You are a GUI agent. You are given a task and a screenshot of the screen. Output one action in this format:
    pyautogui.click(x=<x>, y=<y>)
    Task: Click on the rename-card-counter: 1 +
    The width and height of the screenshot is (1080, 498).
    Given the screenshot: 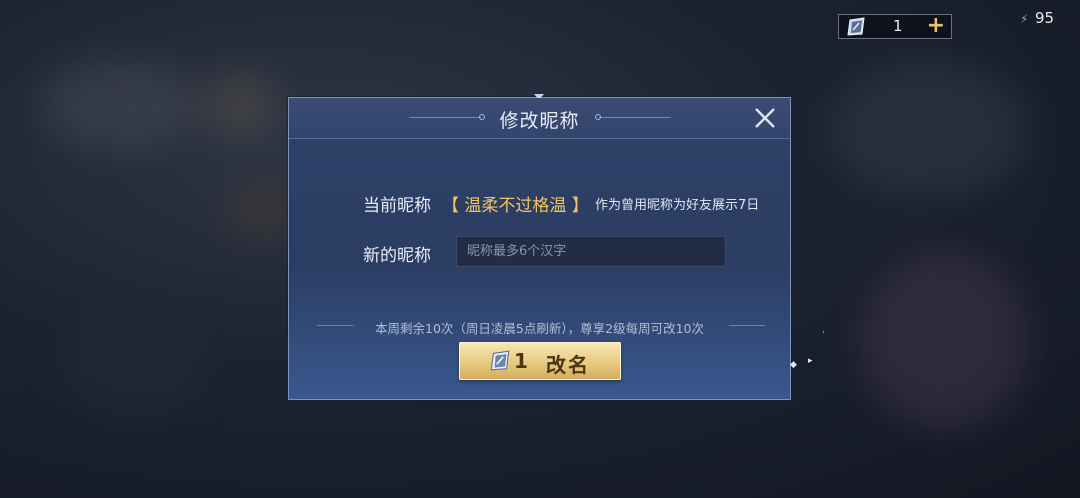 What is the action you would take?
    pyautogui.click(x=895, y=26)
    